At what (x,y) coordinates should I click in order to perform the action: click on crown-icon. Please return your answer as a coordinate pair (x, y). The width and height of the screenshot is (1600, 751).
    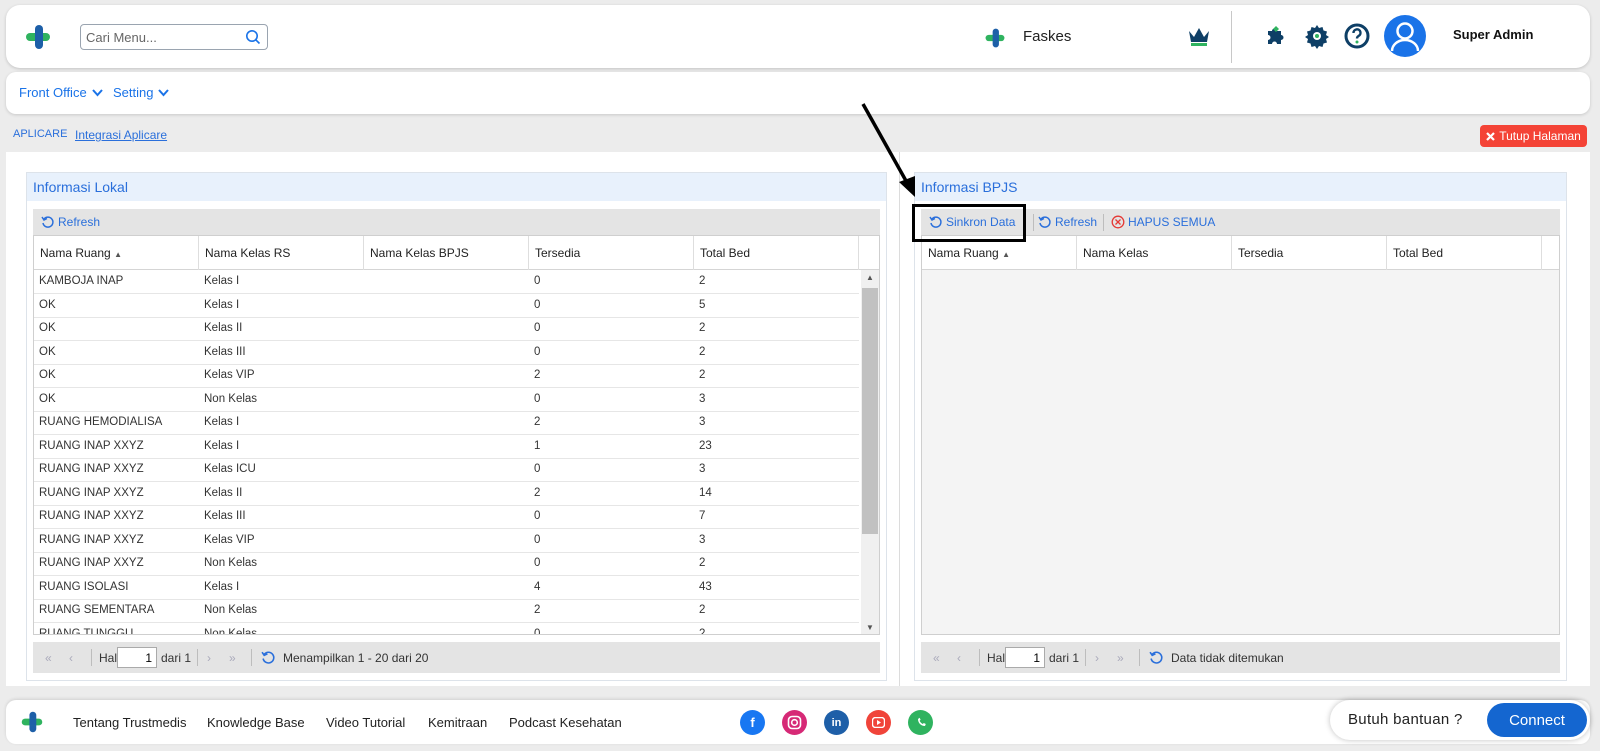
    Looking at the image, I should click on (1199, 36).